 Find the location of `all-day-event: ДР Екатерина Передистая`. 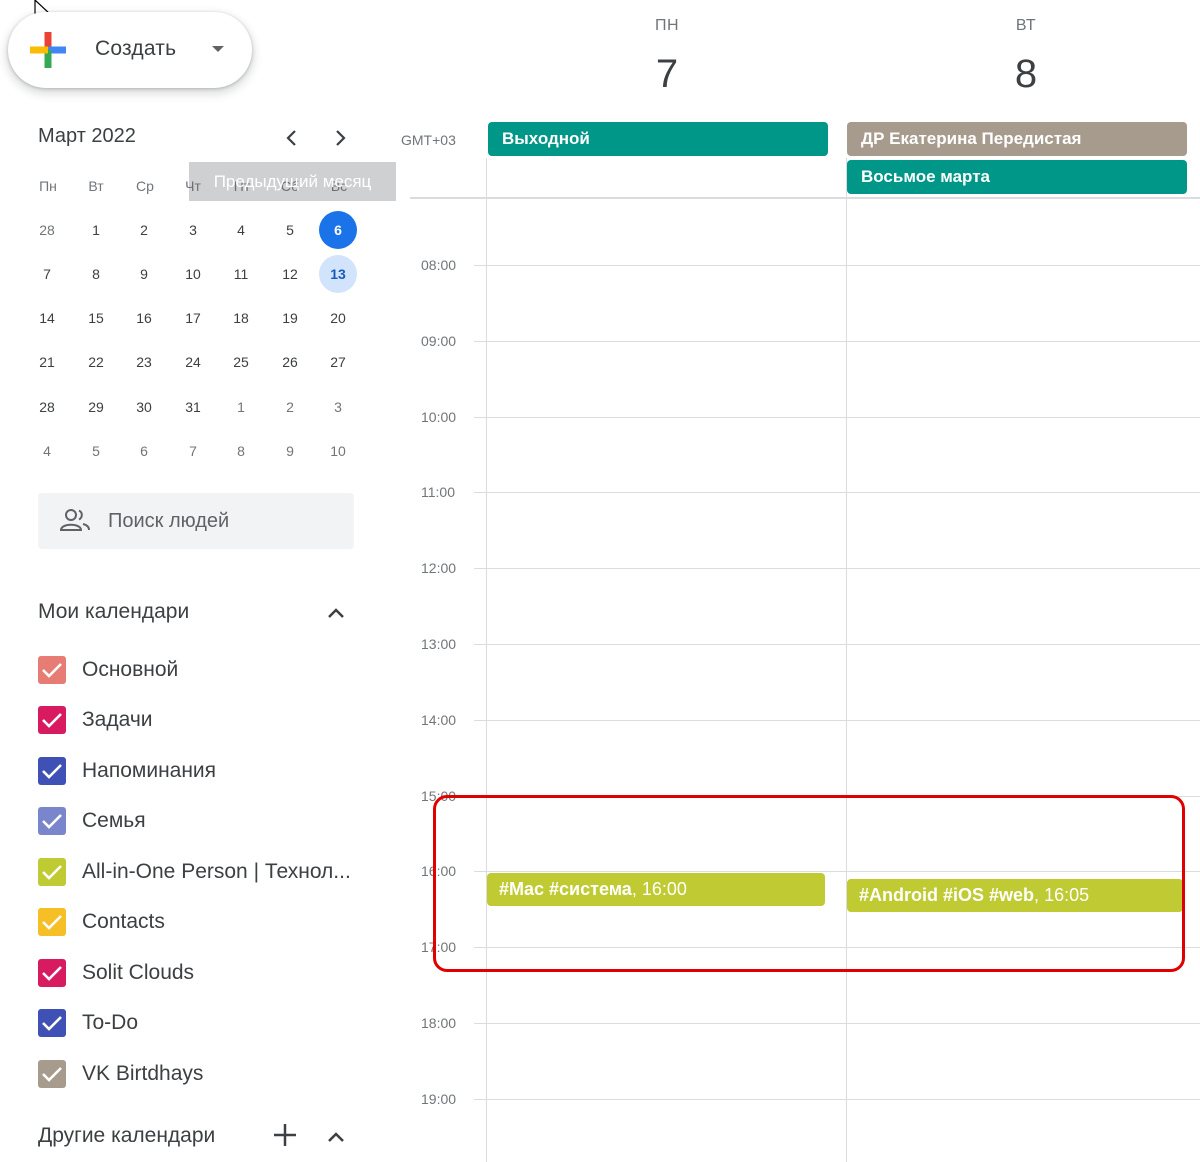

all-day-event: ДР Екатерина Передистая is located at coordinates (1017, 139).